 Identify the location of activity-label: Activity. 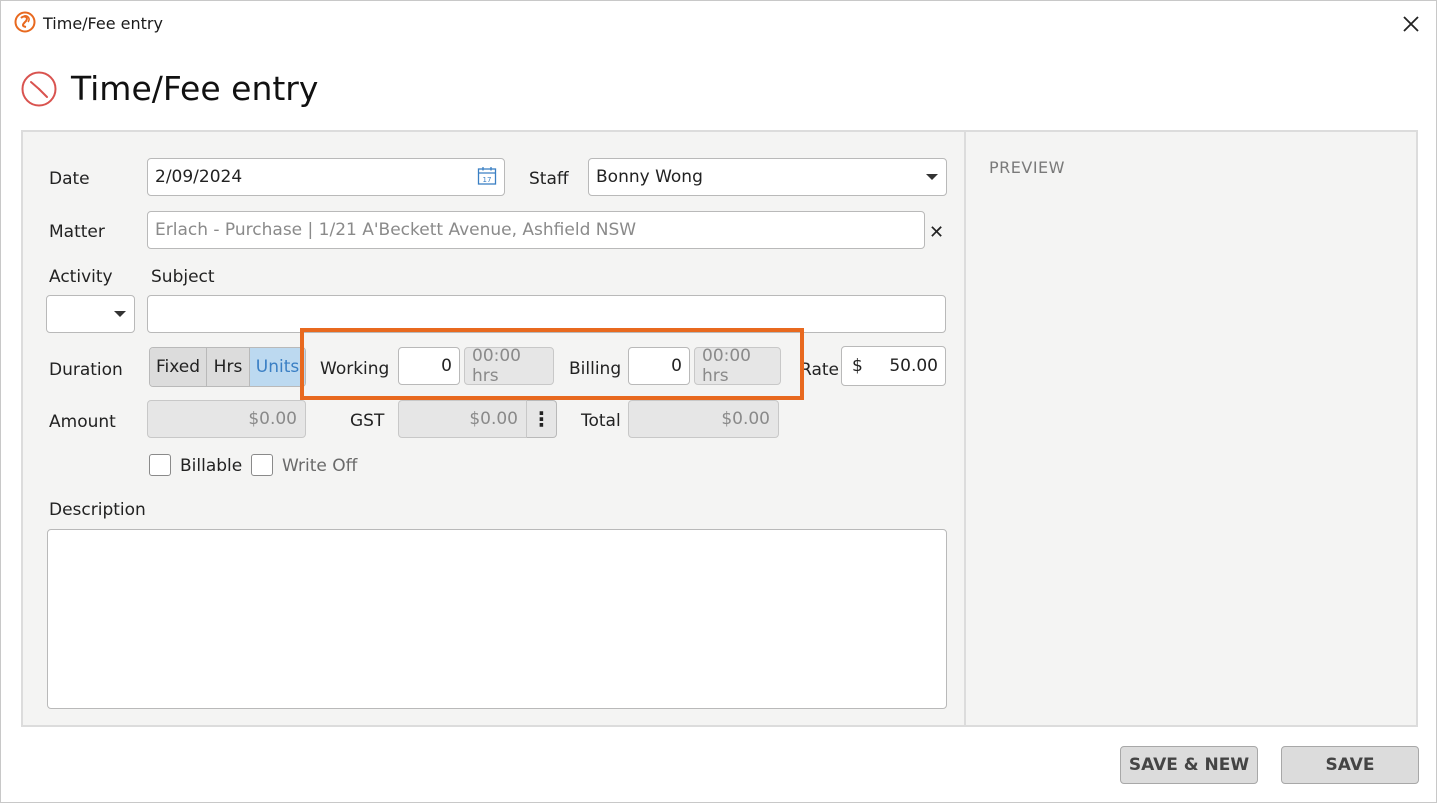
(81, 277).